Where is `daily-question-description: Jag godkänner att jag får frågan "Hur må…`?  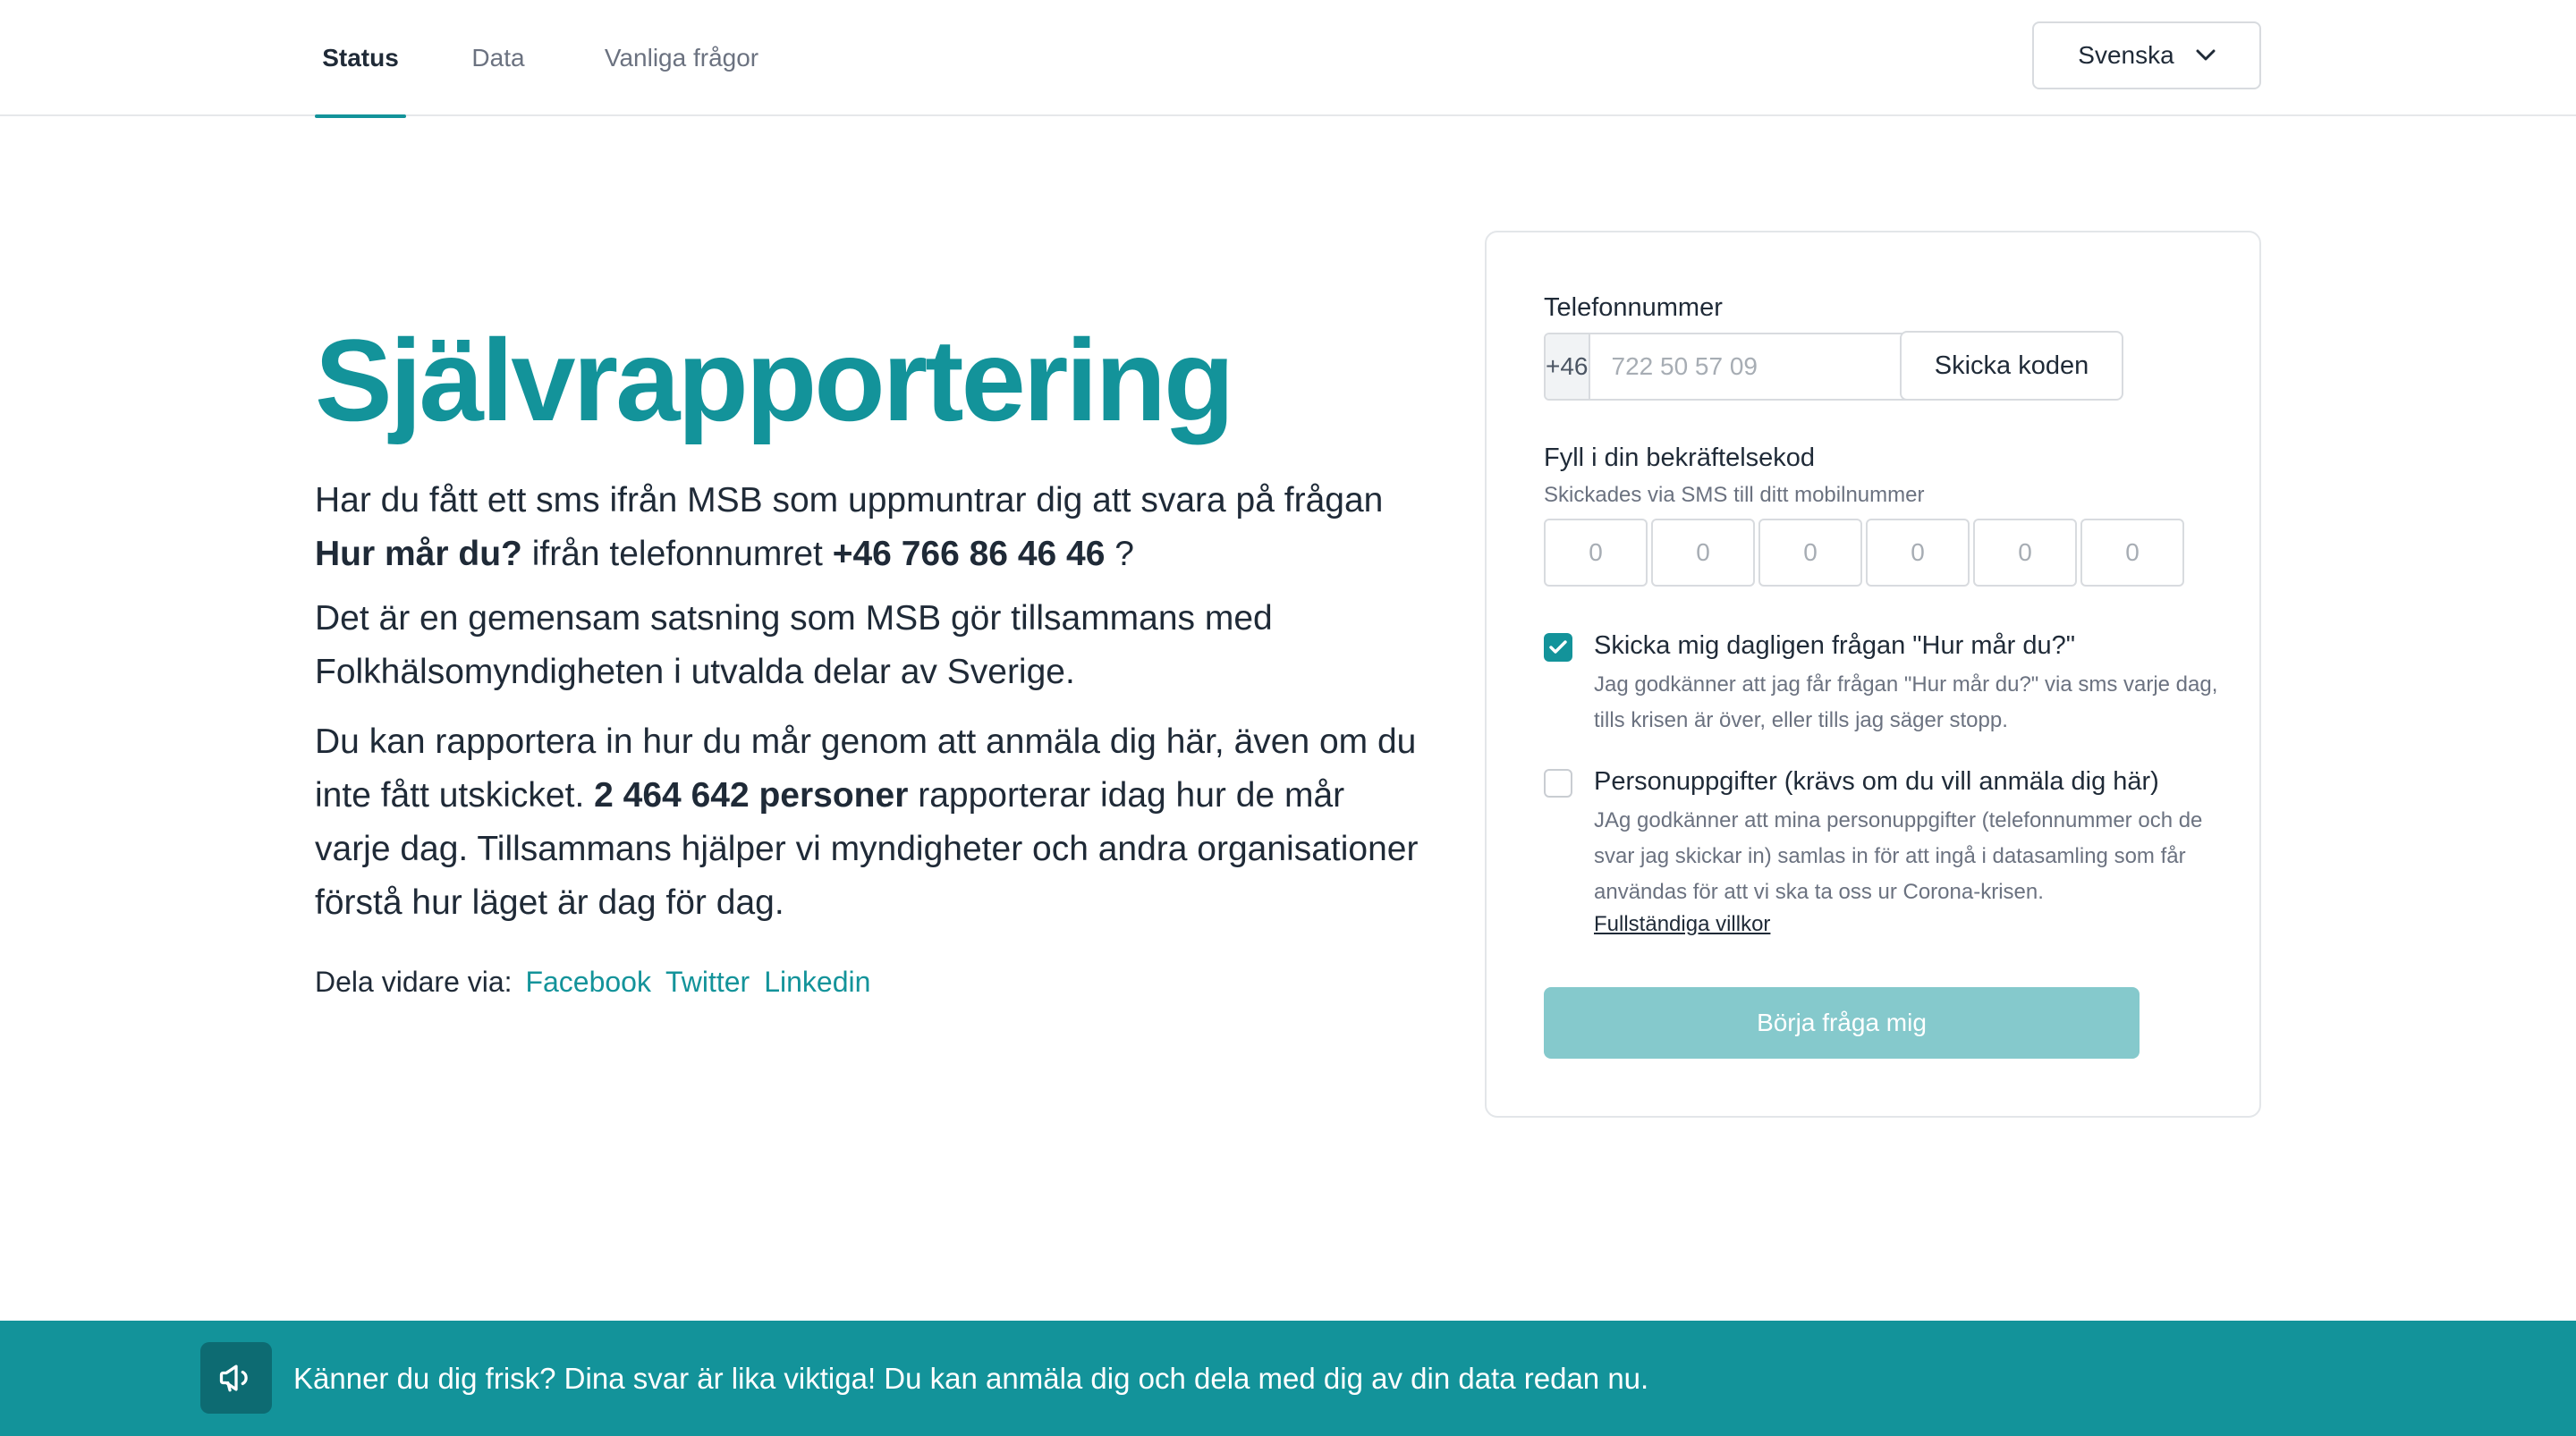 daily-question-description: Jag godkänner att jag får frågan "Hur må… is located at coordinates (1906, 702).